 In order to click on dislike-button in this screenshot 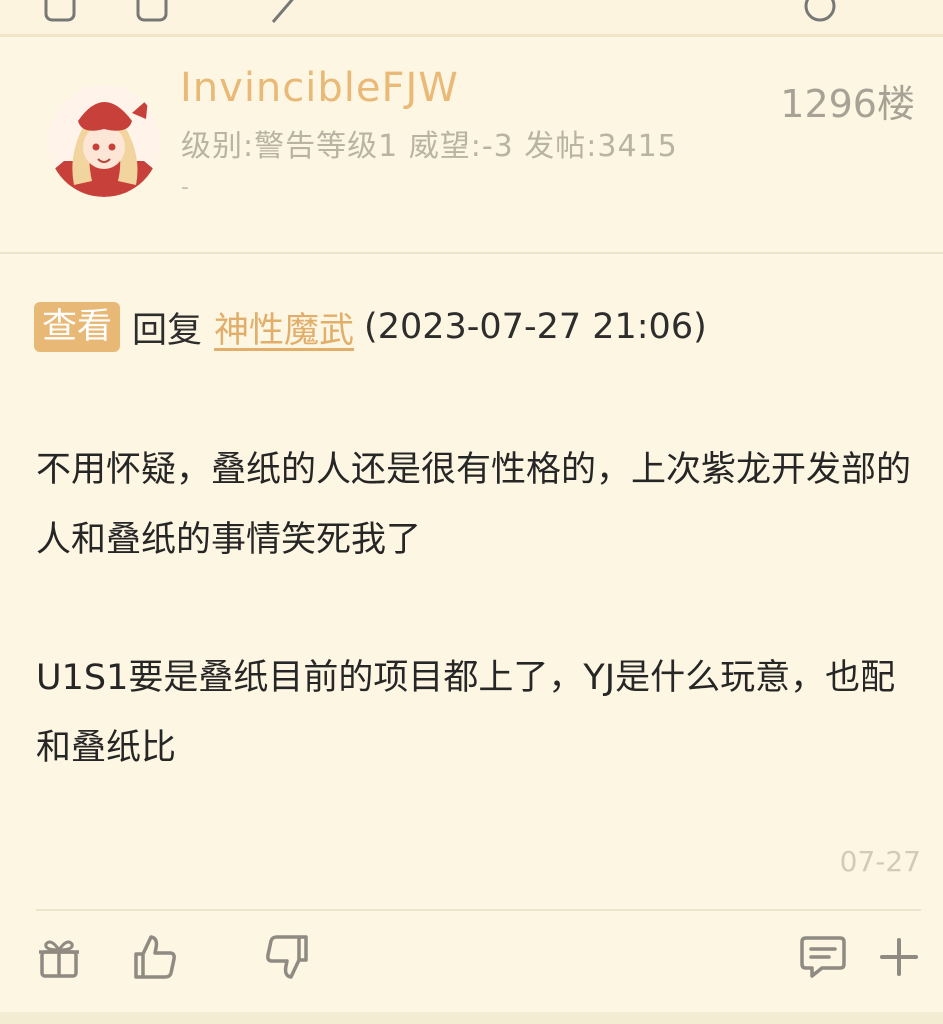, I will do `click(287, 957)`.